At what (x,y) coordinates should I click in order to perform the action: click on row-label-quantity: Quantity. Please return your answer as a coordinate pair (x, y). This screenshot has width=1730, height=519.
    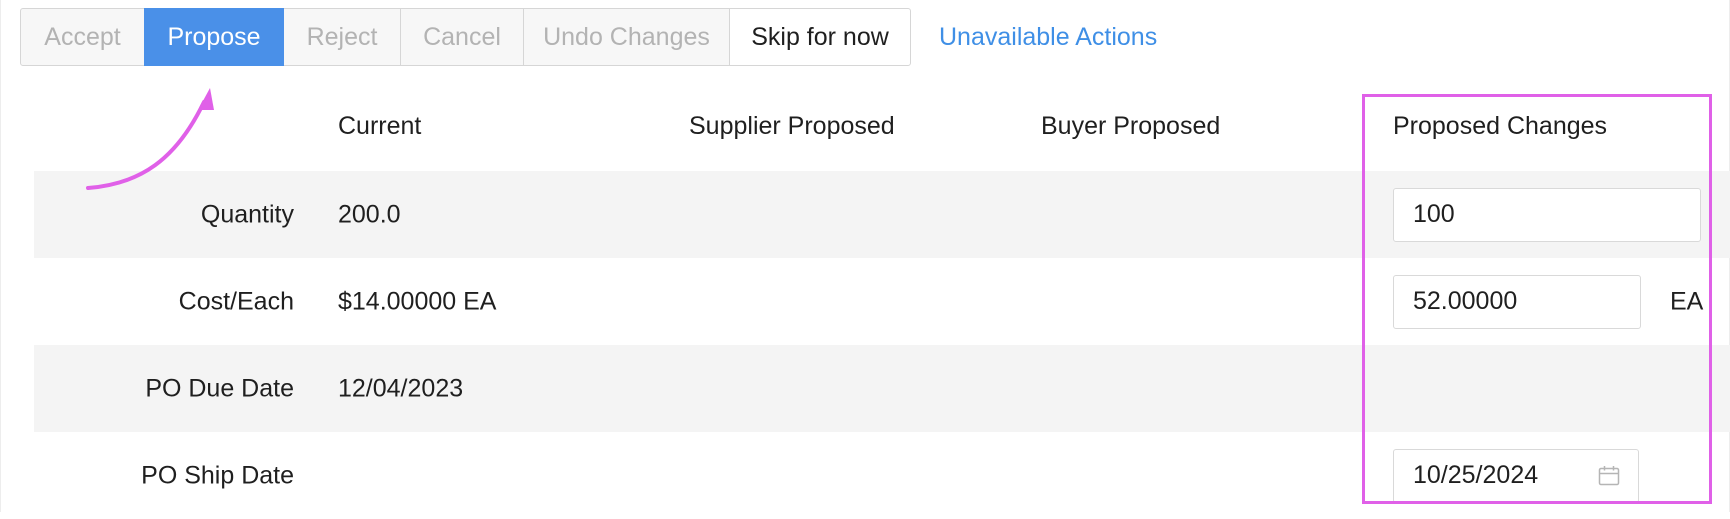
    Looking at the image, I should click on (247, 214).